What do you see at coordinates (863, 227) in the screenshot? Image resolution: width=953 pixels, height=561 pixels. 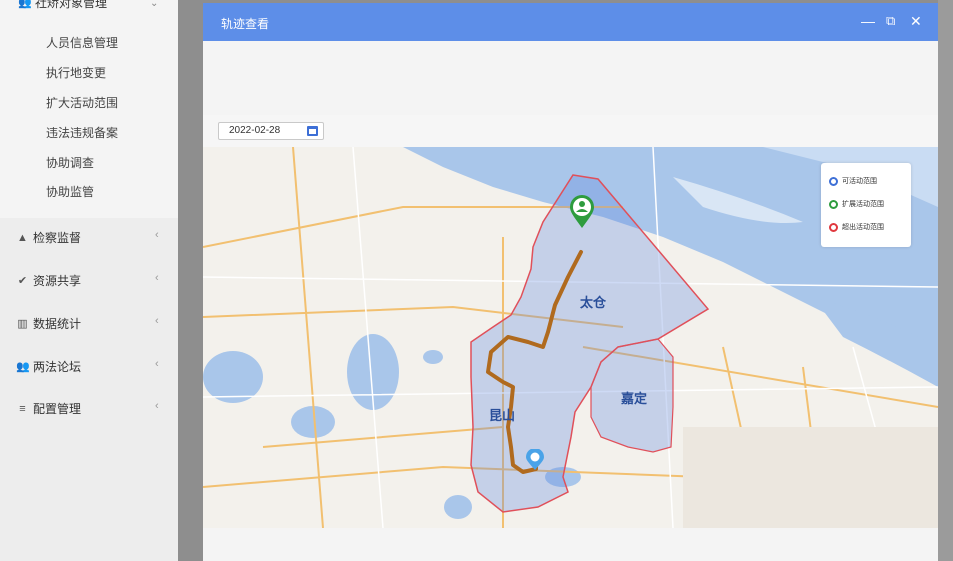 I see `legend-label: 超出活动范围` at bounding box center [863, 227].